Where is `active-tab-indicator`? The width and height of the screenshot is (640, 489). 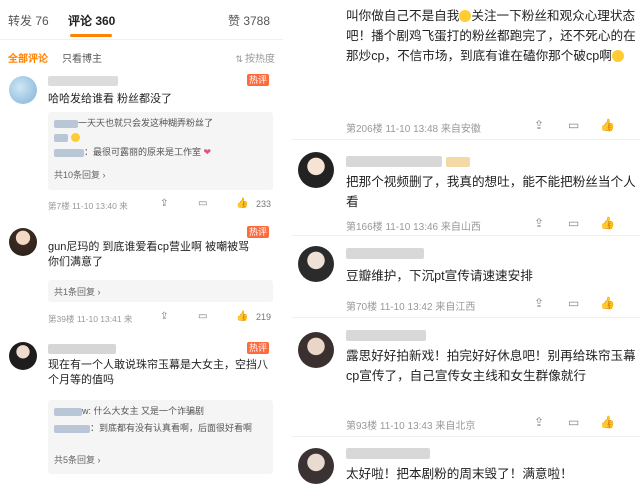
active-tab-indicator is located at coordinates (91, 35).